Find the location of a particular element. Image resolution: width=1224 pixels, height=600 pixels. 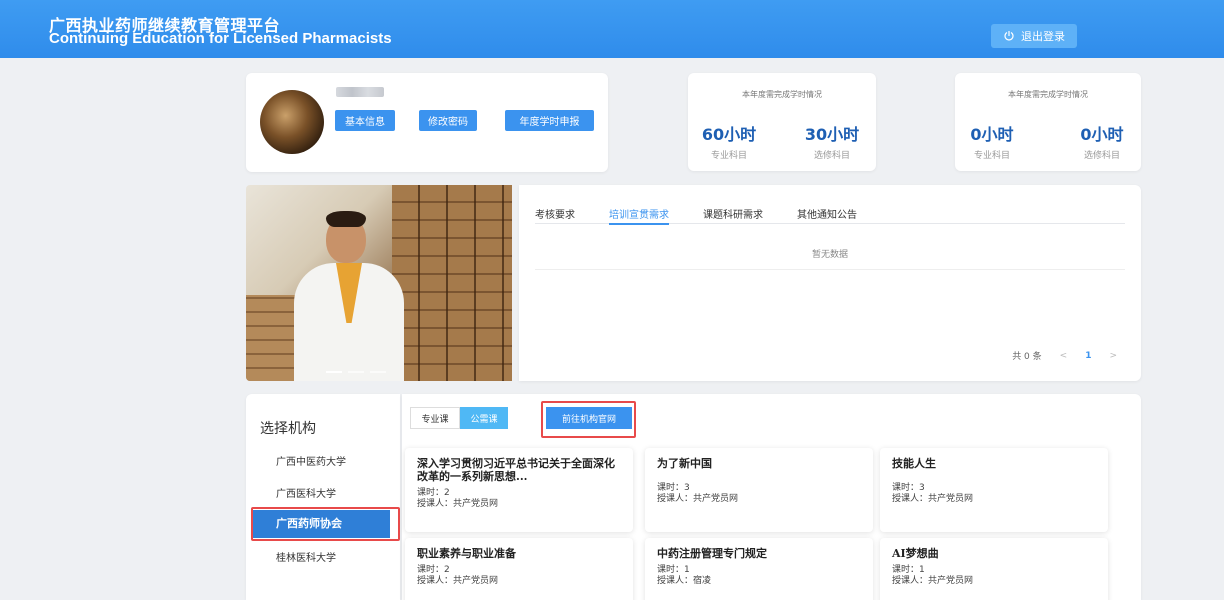

course-title: 技能人生 is located at coordinates (914, 463).